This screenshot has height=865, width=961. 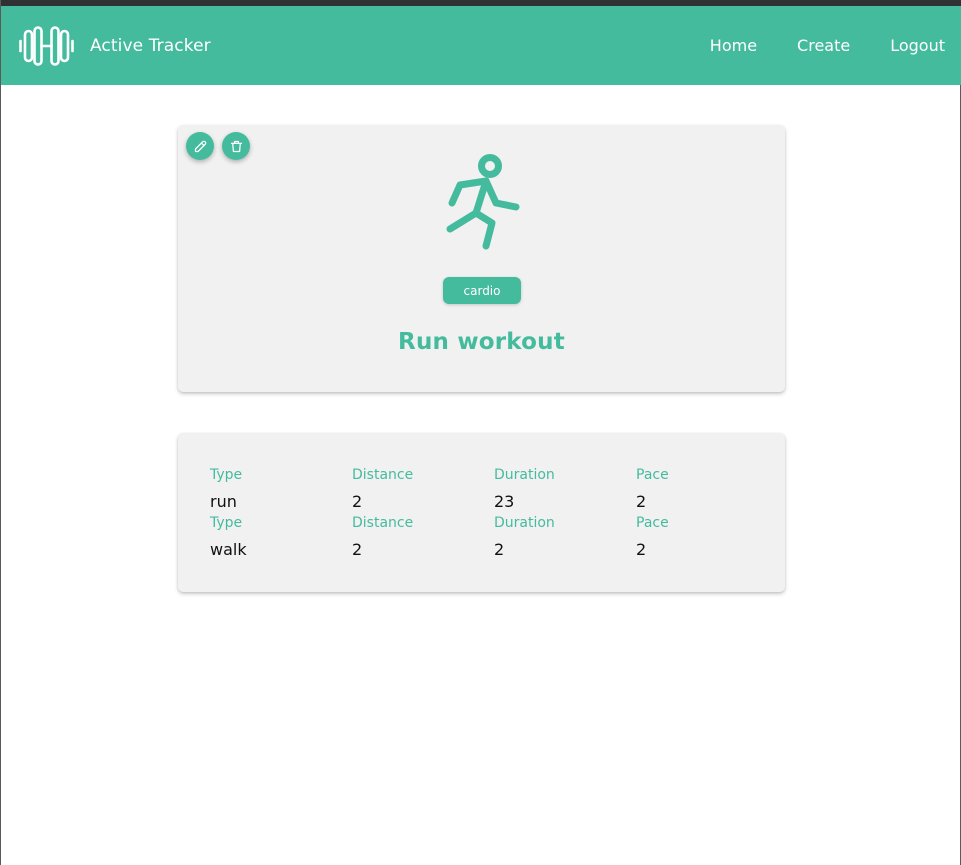 What do you see at coordinates (228, 549) in the screenshot?
I see `type-value: walk` at bounding box center [228, 549].